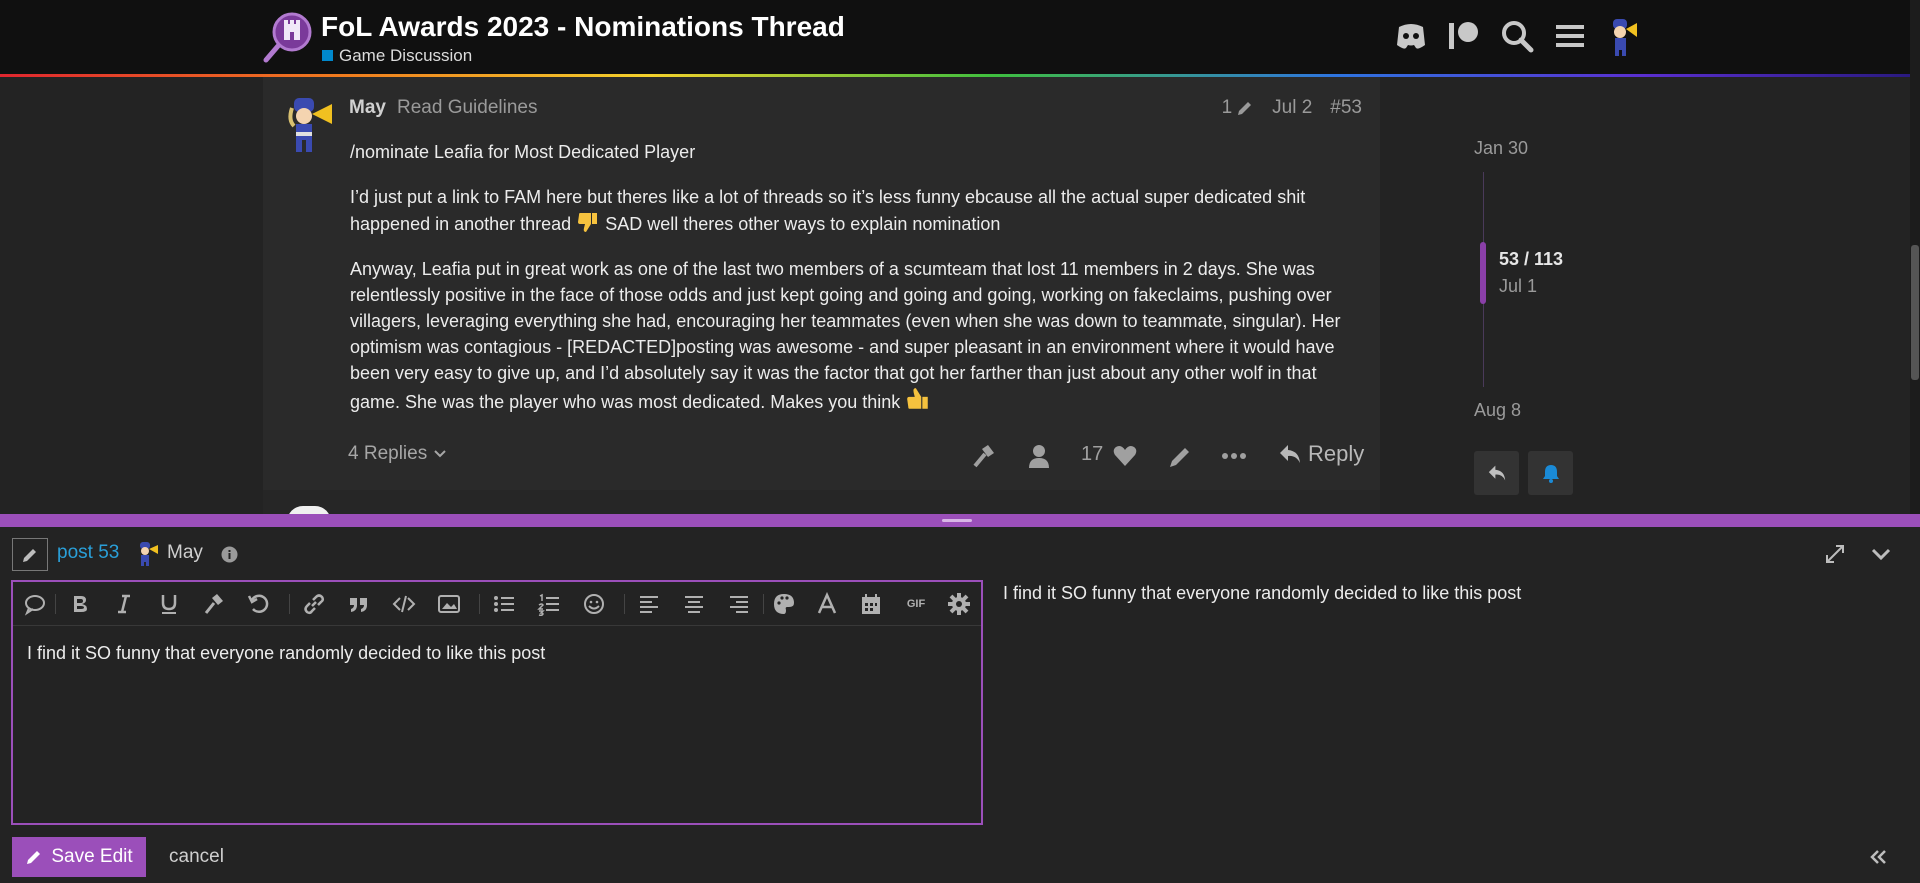  I want to click on poster-user-title: Read Guidelines, so click(467, 107).